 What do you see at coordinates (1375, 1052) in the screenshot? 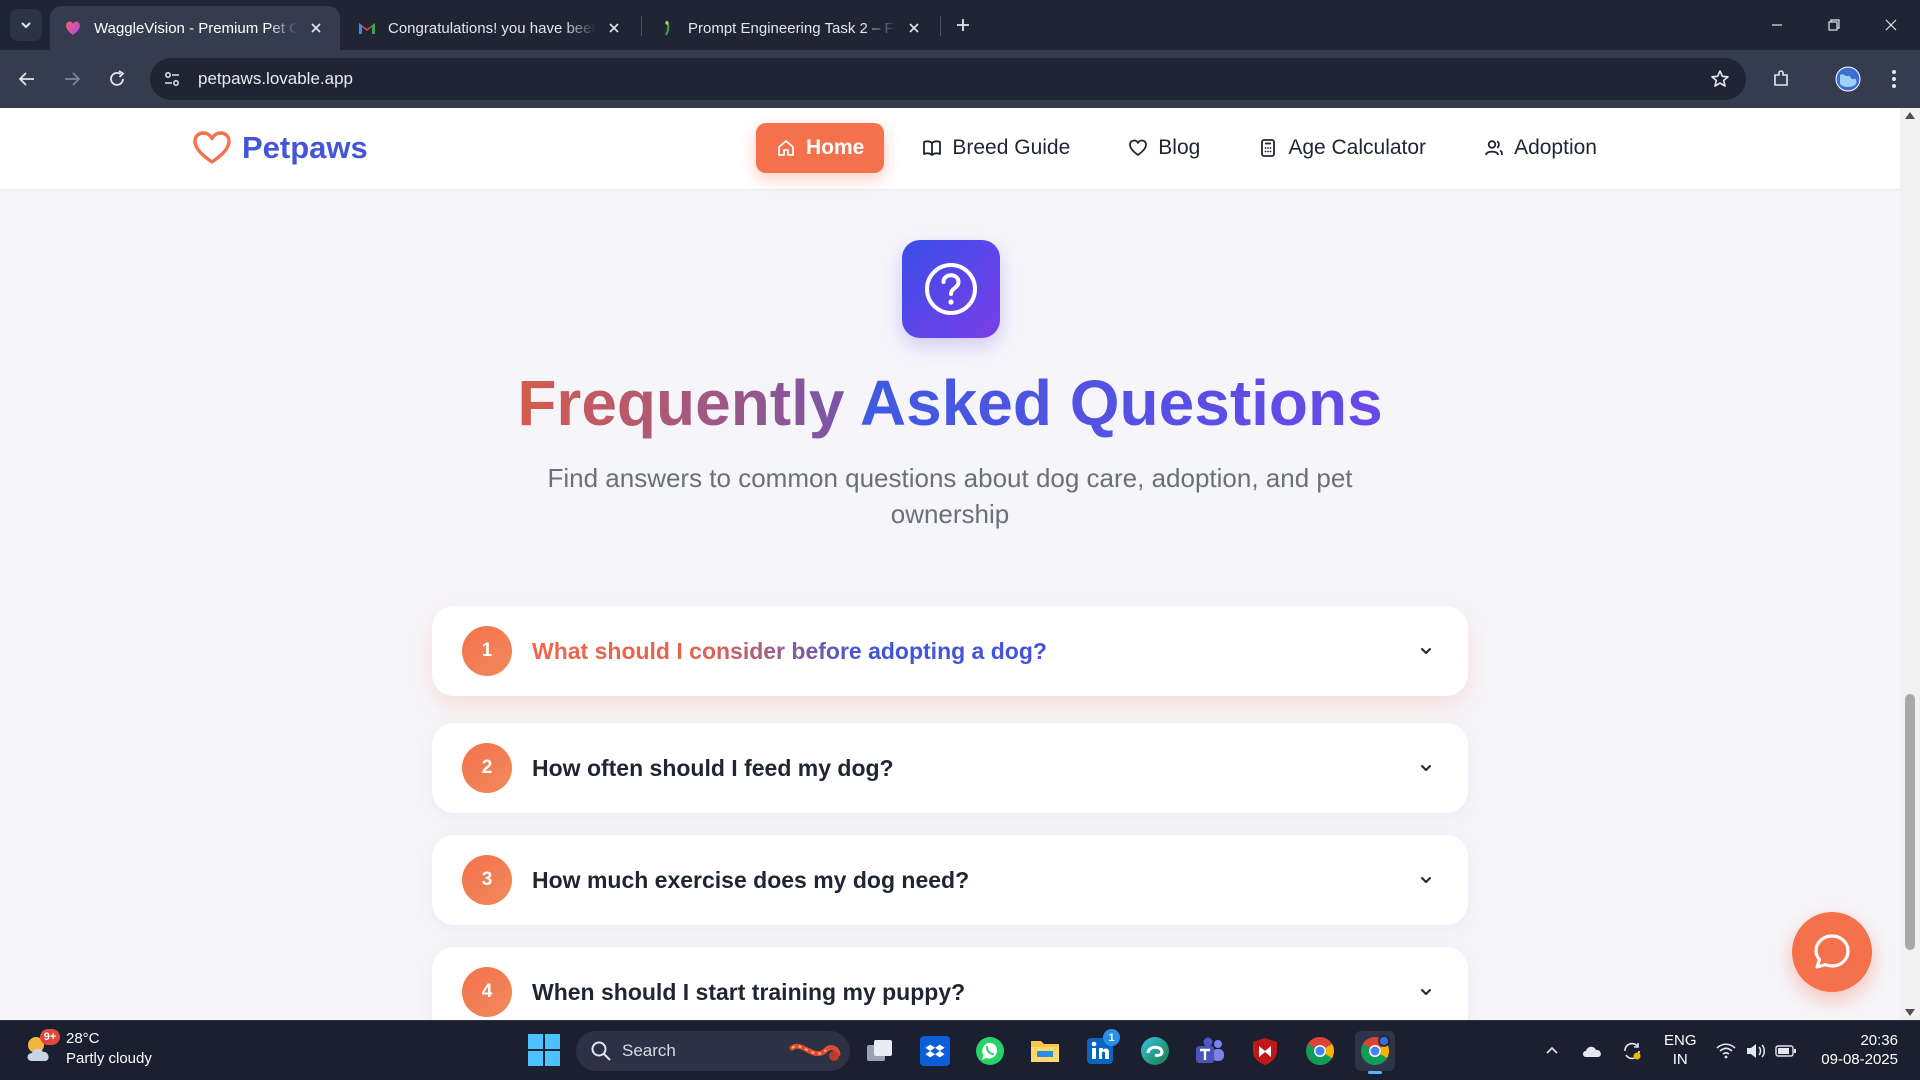
I see `chrome-profile-taskbar-app` at bounding box center [1375, 1052].